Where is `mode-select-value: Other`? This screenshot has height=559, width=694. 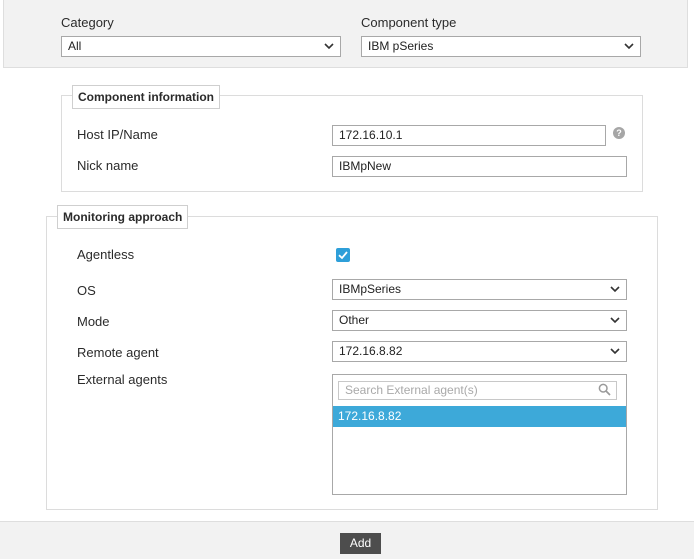
mode-select-value: Other is located at coordinates (354, 320).